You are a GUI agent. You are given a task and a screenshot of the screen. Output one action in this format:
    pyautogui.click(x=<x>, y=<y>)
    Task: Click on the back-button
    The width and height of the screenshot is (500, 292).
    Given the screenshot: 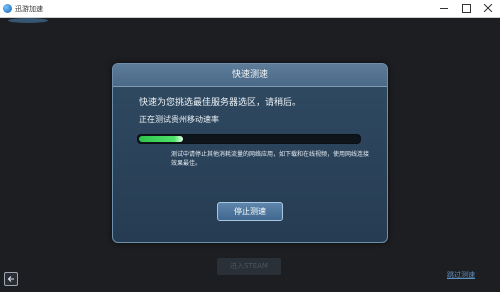 What is the action you would take?
    pyautogui.click(x=11, y=279)
    